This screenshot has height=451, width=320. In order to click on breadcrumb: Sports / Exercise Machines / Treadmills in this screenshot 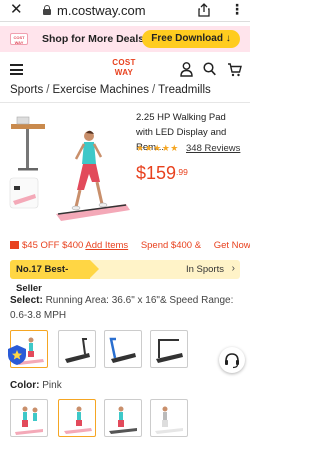, I will do `click(127, 90)`.